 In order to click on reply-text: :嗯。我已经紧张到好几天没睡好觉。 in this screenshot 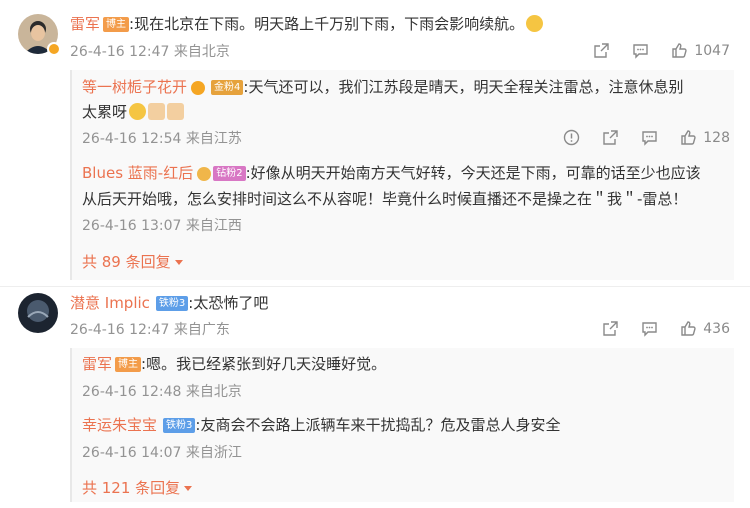, I will do `click(264, 364)`.